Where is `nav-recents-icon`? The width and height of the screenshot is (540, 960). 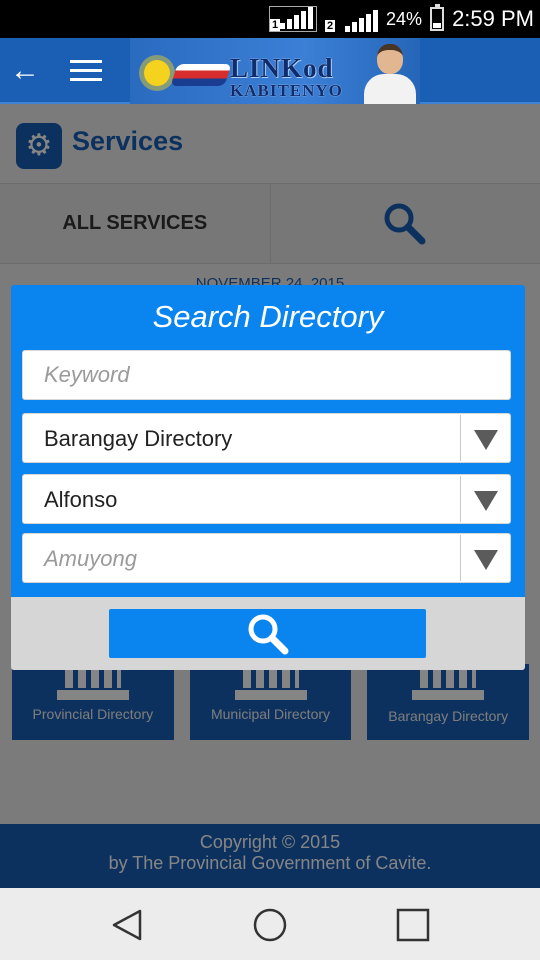 nav-recents-icon is located at coordinates (413, 925).